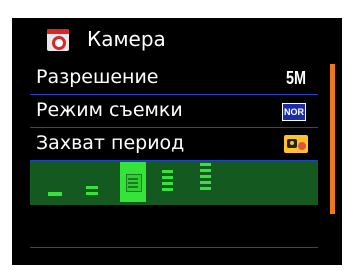  I want to click on scrollbar, so click(332, 139).